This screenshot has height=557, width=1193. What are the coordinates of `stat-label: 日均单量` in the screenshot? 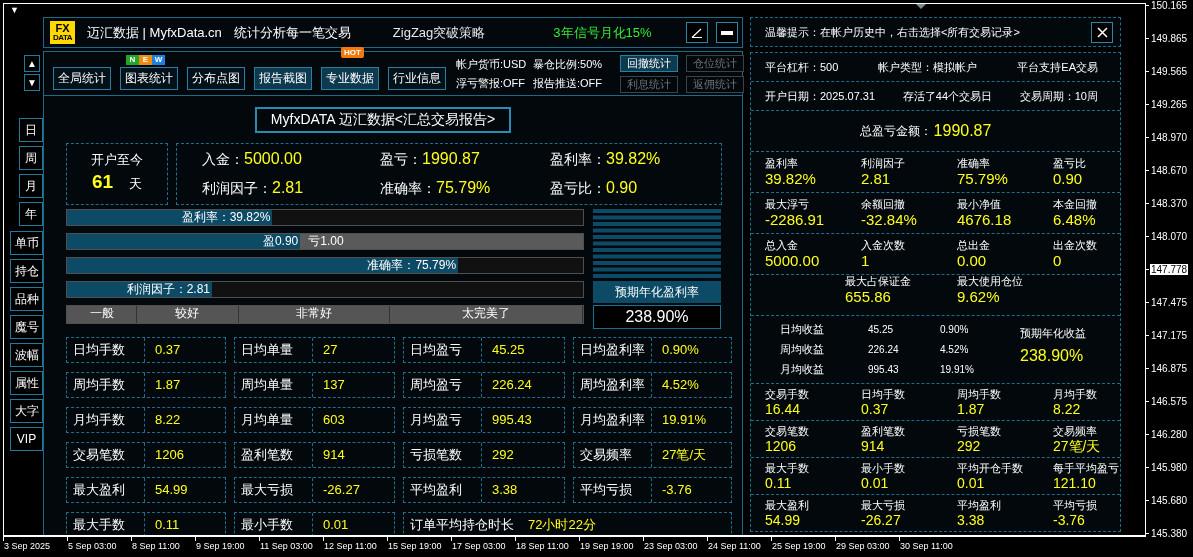 It's located at (274, 350).